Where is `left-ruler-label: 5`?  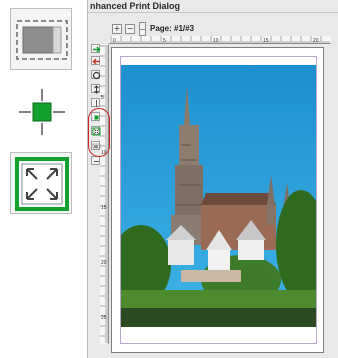
left-ruler-label: 5 is located at coordinates (102, 98).